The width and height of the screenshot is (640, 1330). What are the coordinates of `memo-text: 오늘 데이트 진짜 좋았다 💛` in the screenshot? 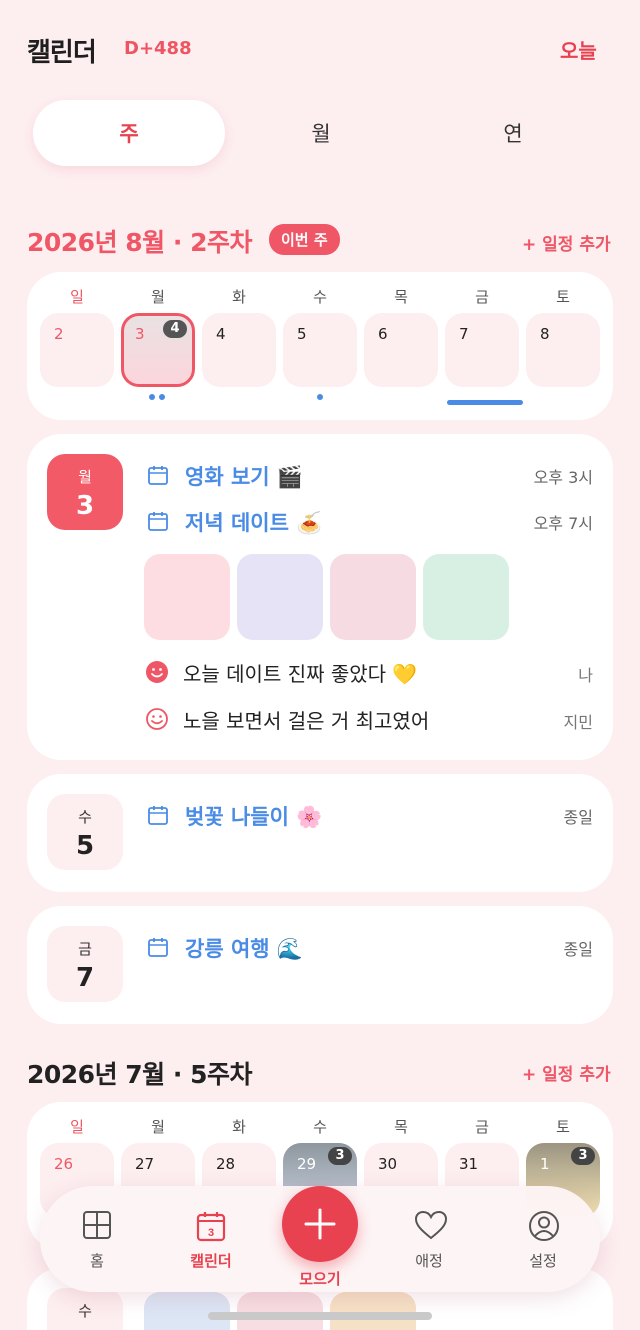 It's located at (300, 674).